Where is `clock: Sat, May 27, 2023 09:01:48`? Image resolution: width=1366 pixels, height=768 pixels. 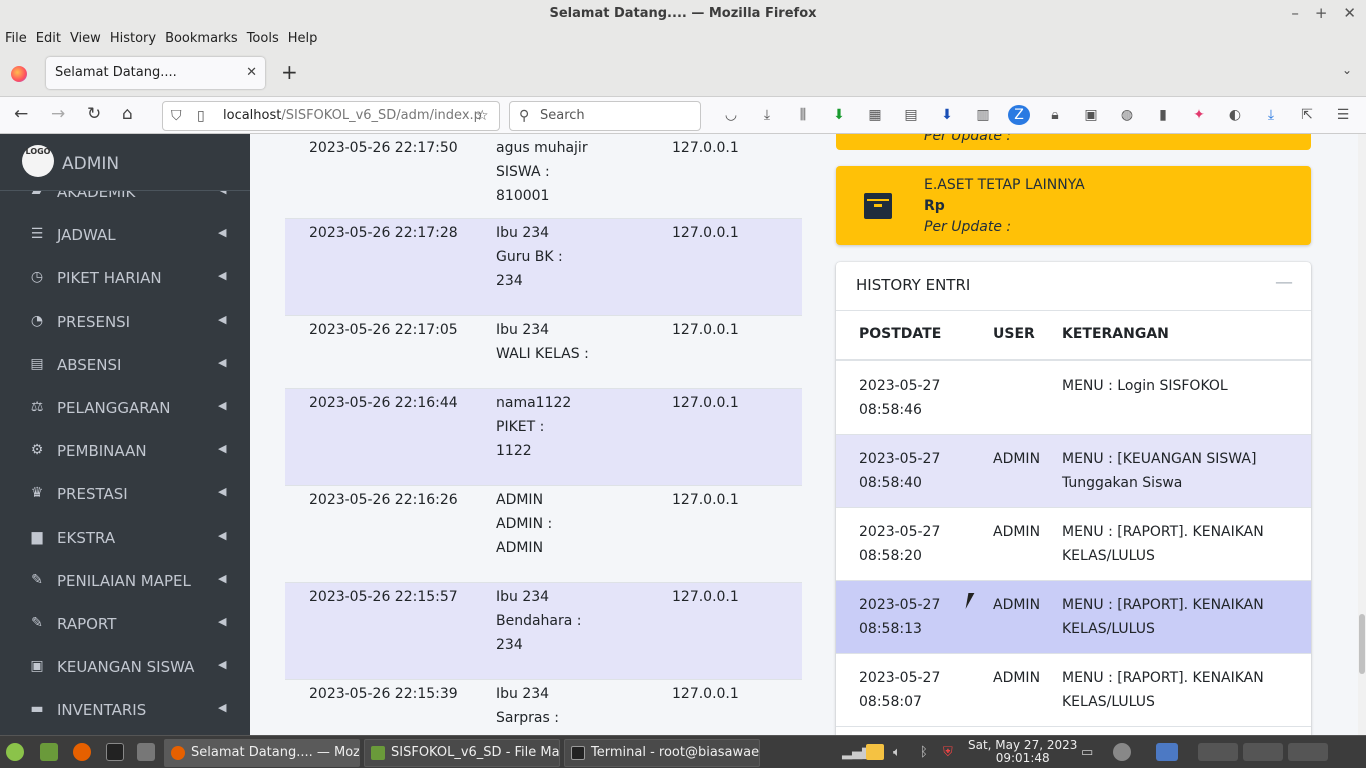 clock: Sat, May 27, 2023 09:01:48 is located at coordinates (1022, 752).